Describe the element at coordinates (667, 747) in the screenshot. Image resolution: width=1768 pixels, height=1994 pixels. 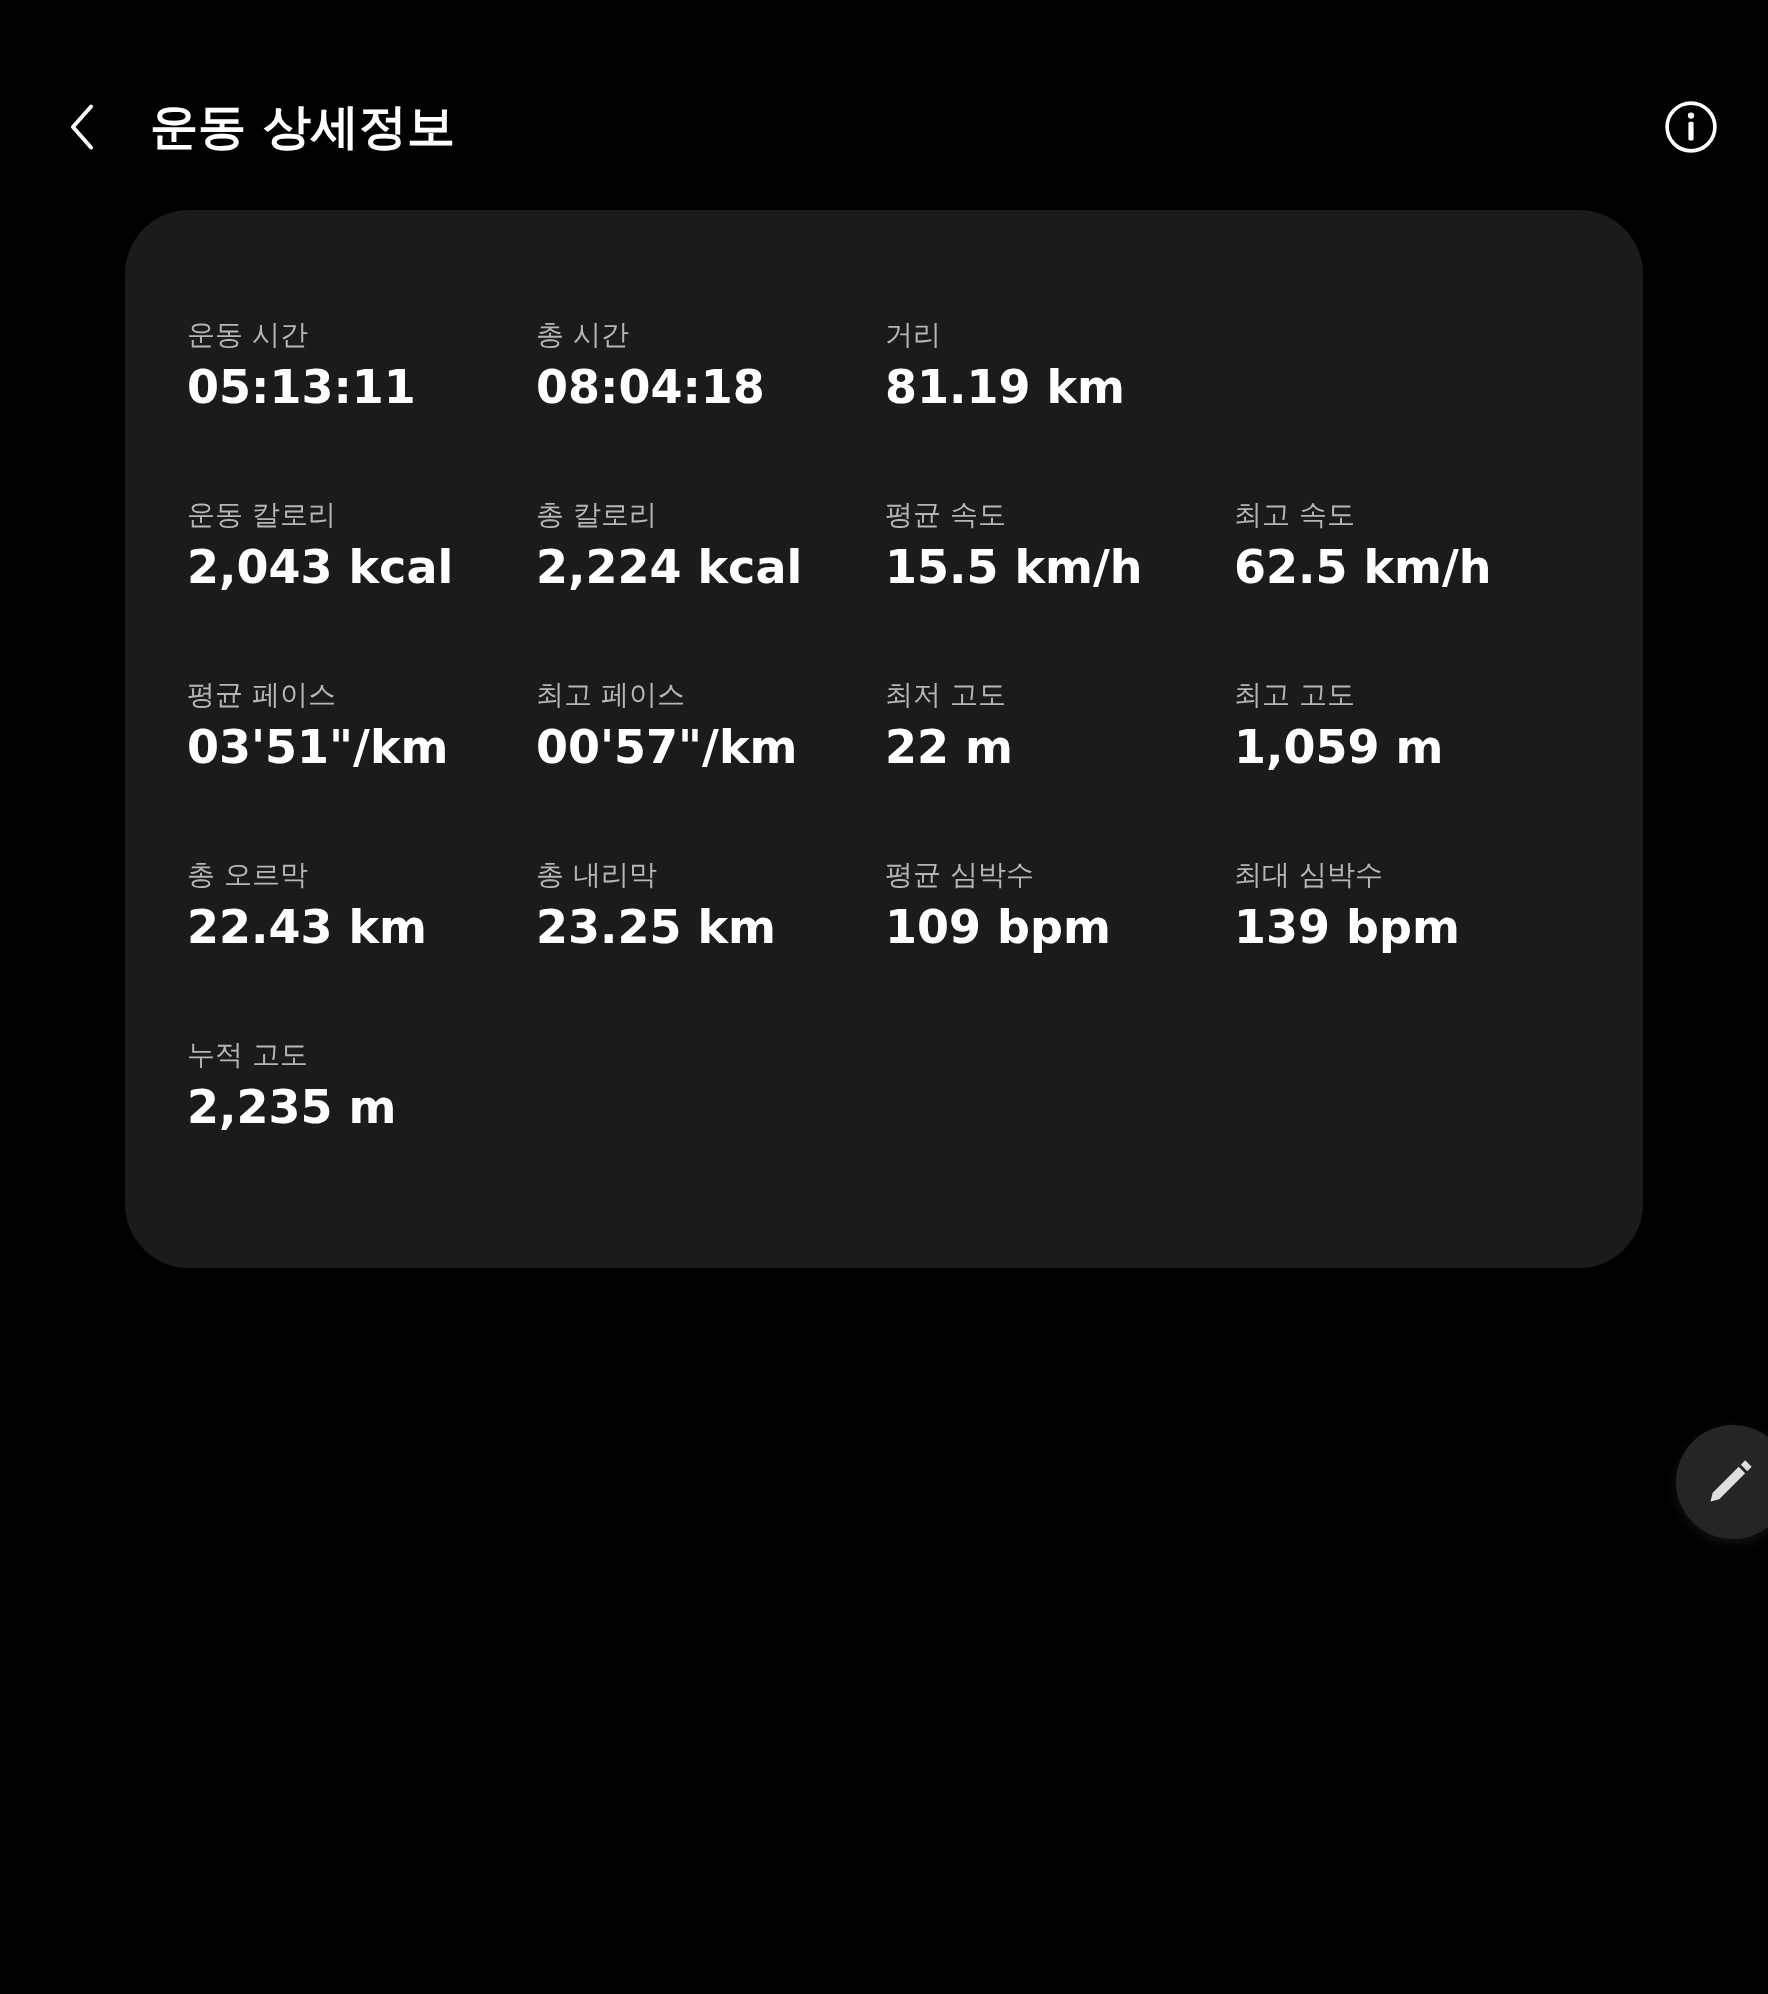
I see `stat-value: 00'57"/km` at that location.